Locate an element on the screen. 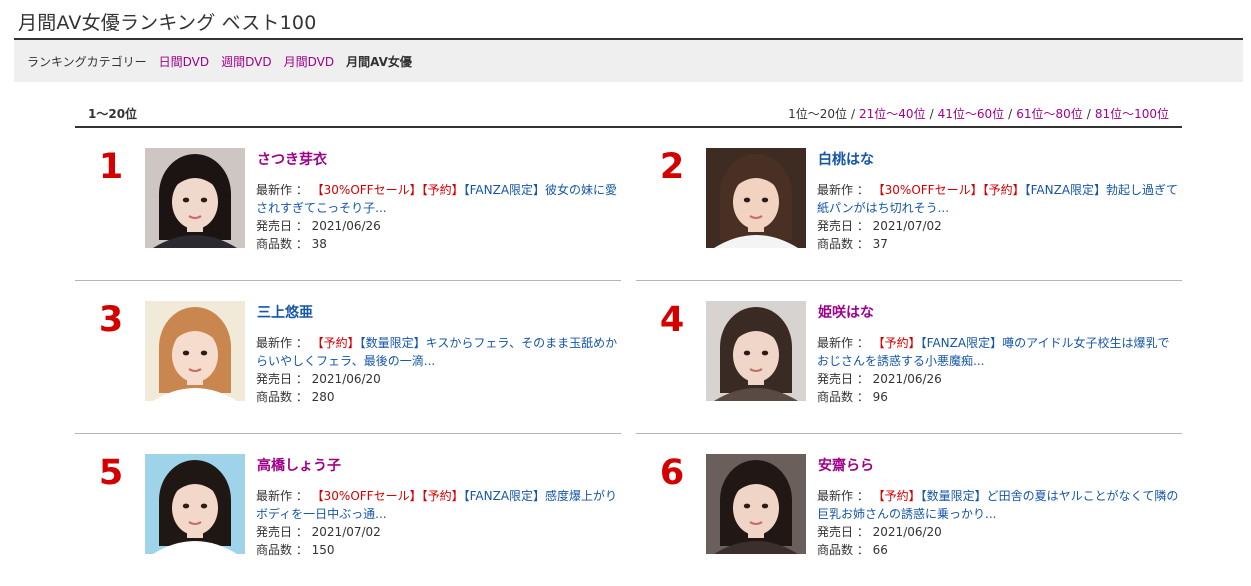 The height and width of the screenshot is (586, 1251). actress-name-link: 三上悠亜 is located at coordinates (285, 312).